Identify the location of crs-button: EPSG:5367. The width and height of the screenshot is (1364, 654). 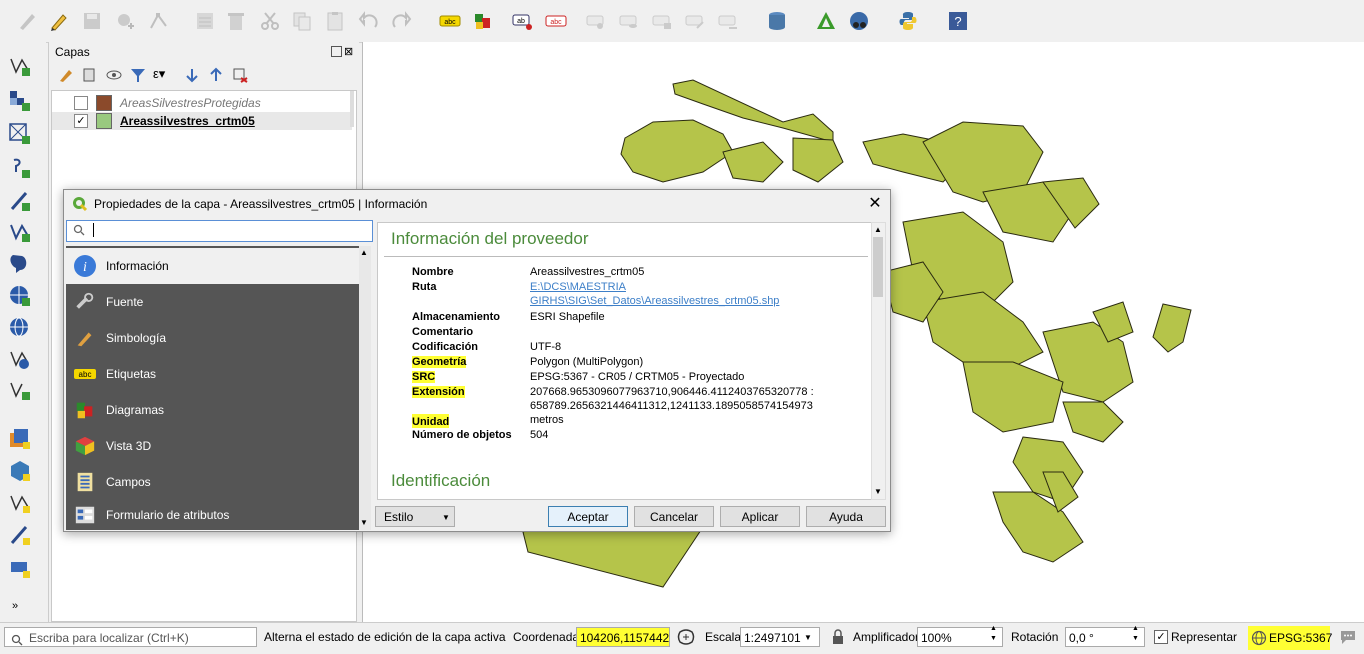
(1290, 638).